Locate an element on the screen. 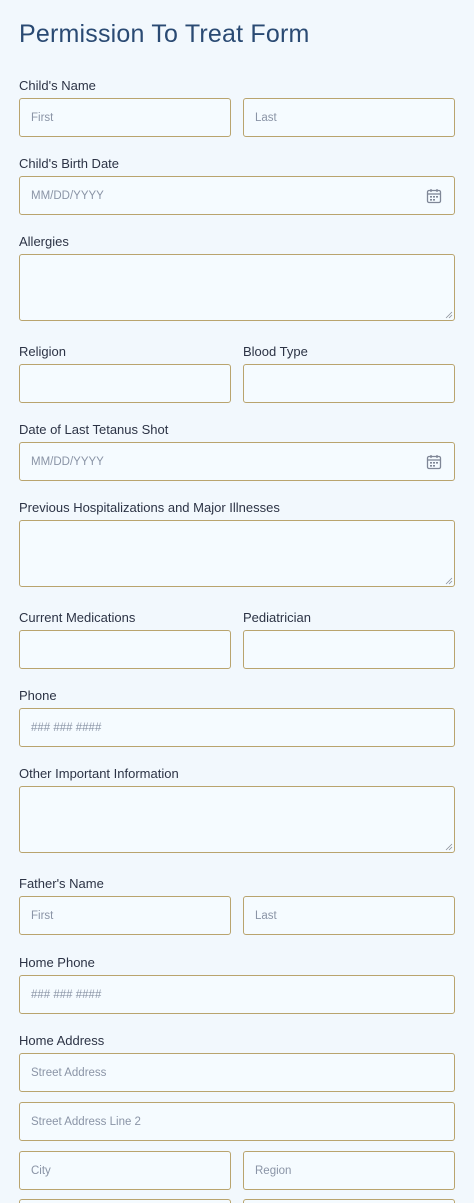  tetanus-date-input: MM/DD/YYYY is located at coordinates (237, 461).